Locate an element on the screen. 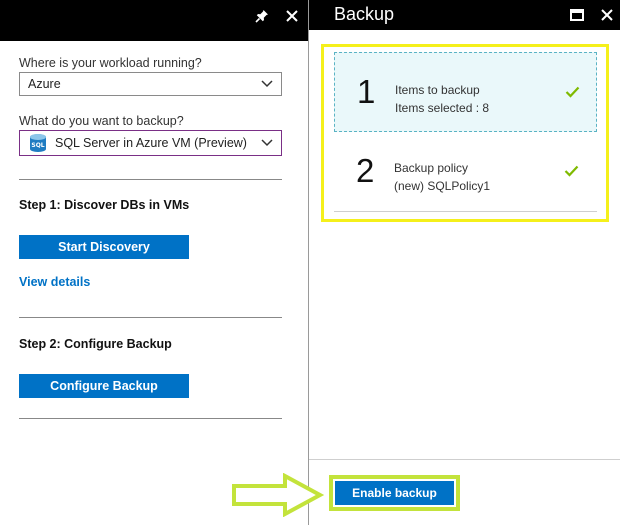 The image size is (620, 525). step-items-to-backup: 1 Items to backup Items selected : 8 is located at coordinates (465, 92).